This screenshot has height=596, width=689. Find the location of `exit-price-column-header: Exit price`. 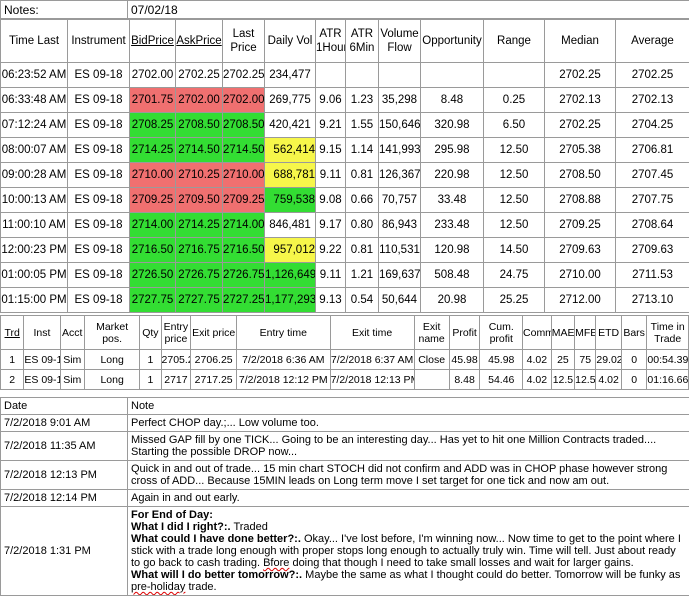

exit-price-column-header: Exit price is located at coordinates (214, 333).